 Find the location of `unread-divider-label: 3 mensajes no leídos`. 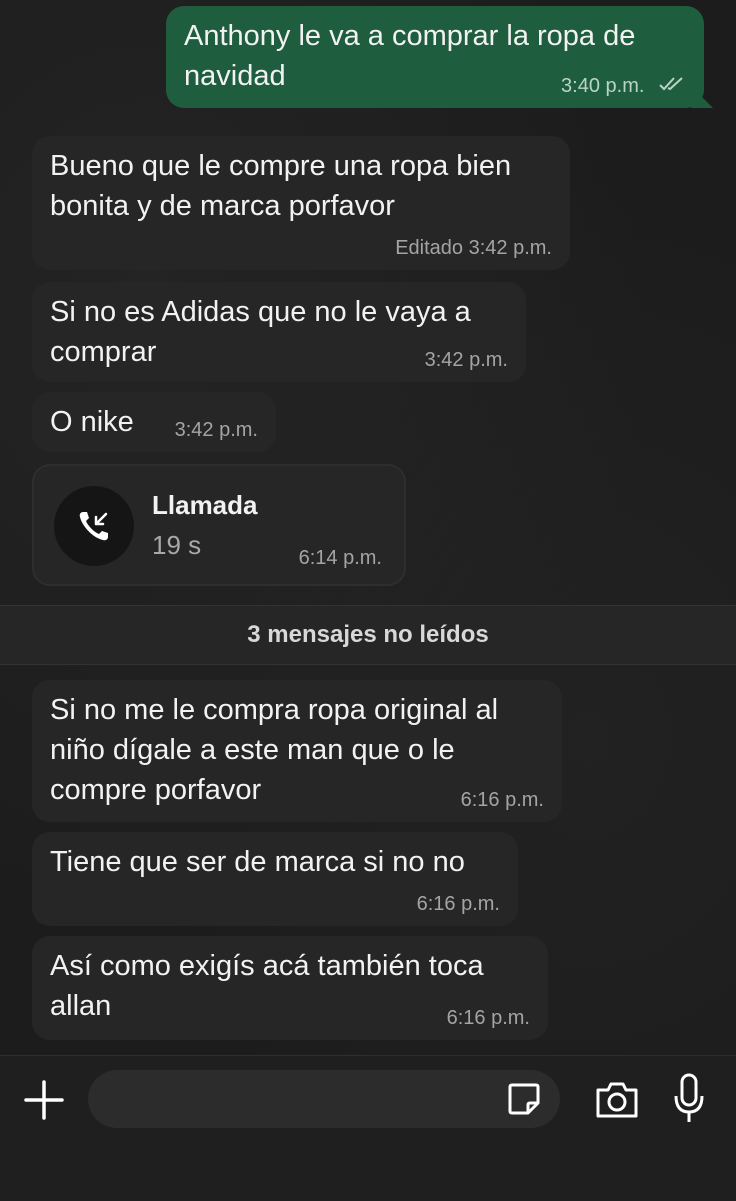

unread-divider-label: 3 mensajes no leídos is located at coordinates (368, 634).